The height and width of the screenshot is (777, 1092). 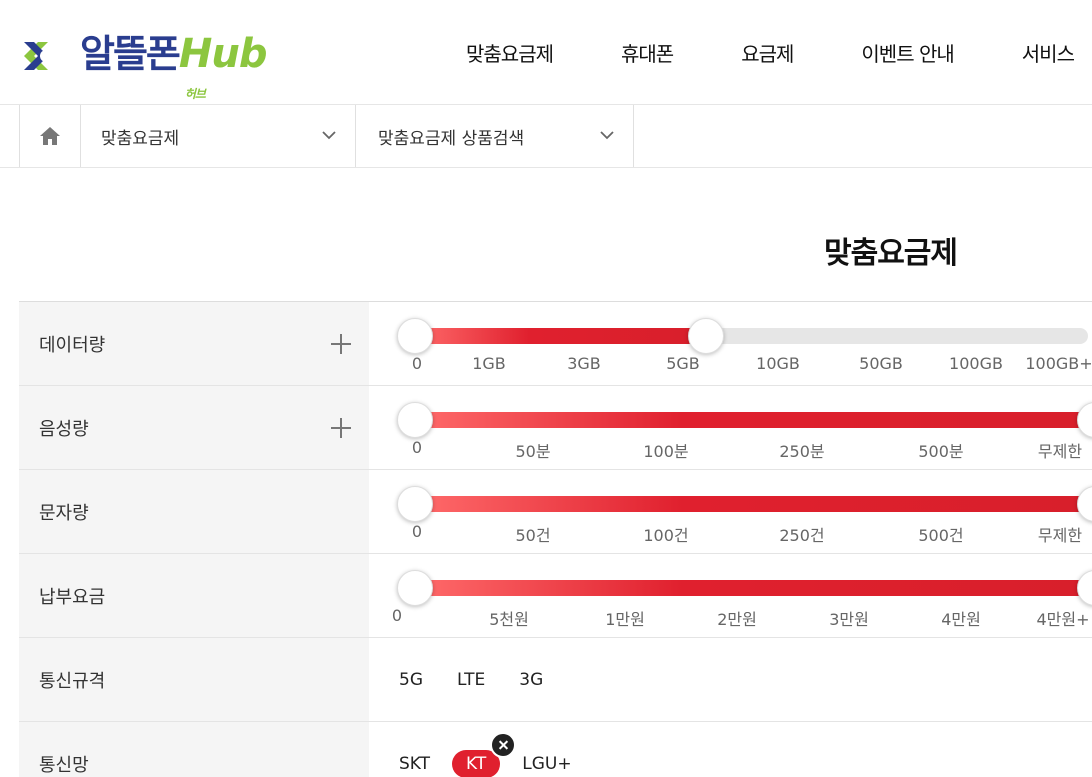 I want to click on nav-item-plans: 요금제, so click(x=767, y=52).